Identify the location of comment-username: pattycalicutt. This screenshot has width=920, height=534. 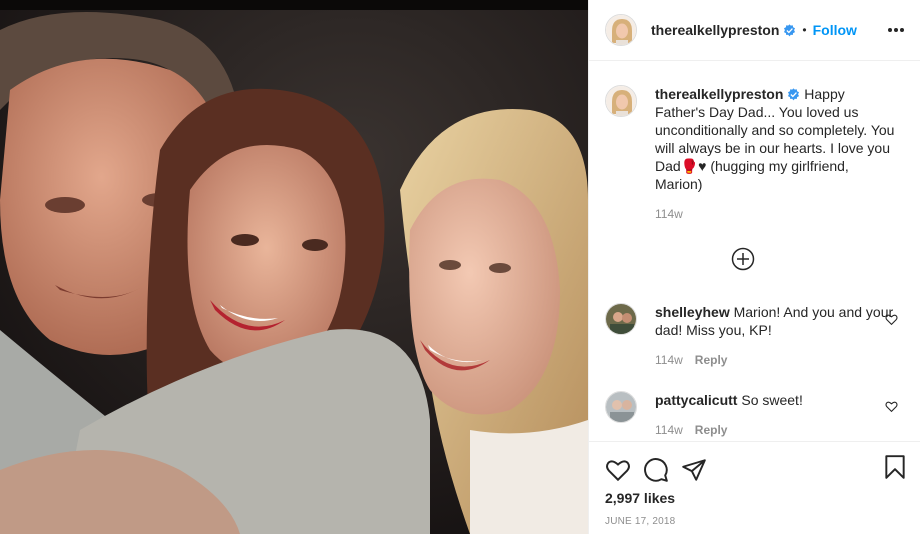
(696, 400).